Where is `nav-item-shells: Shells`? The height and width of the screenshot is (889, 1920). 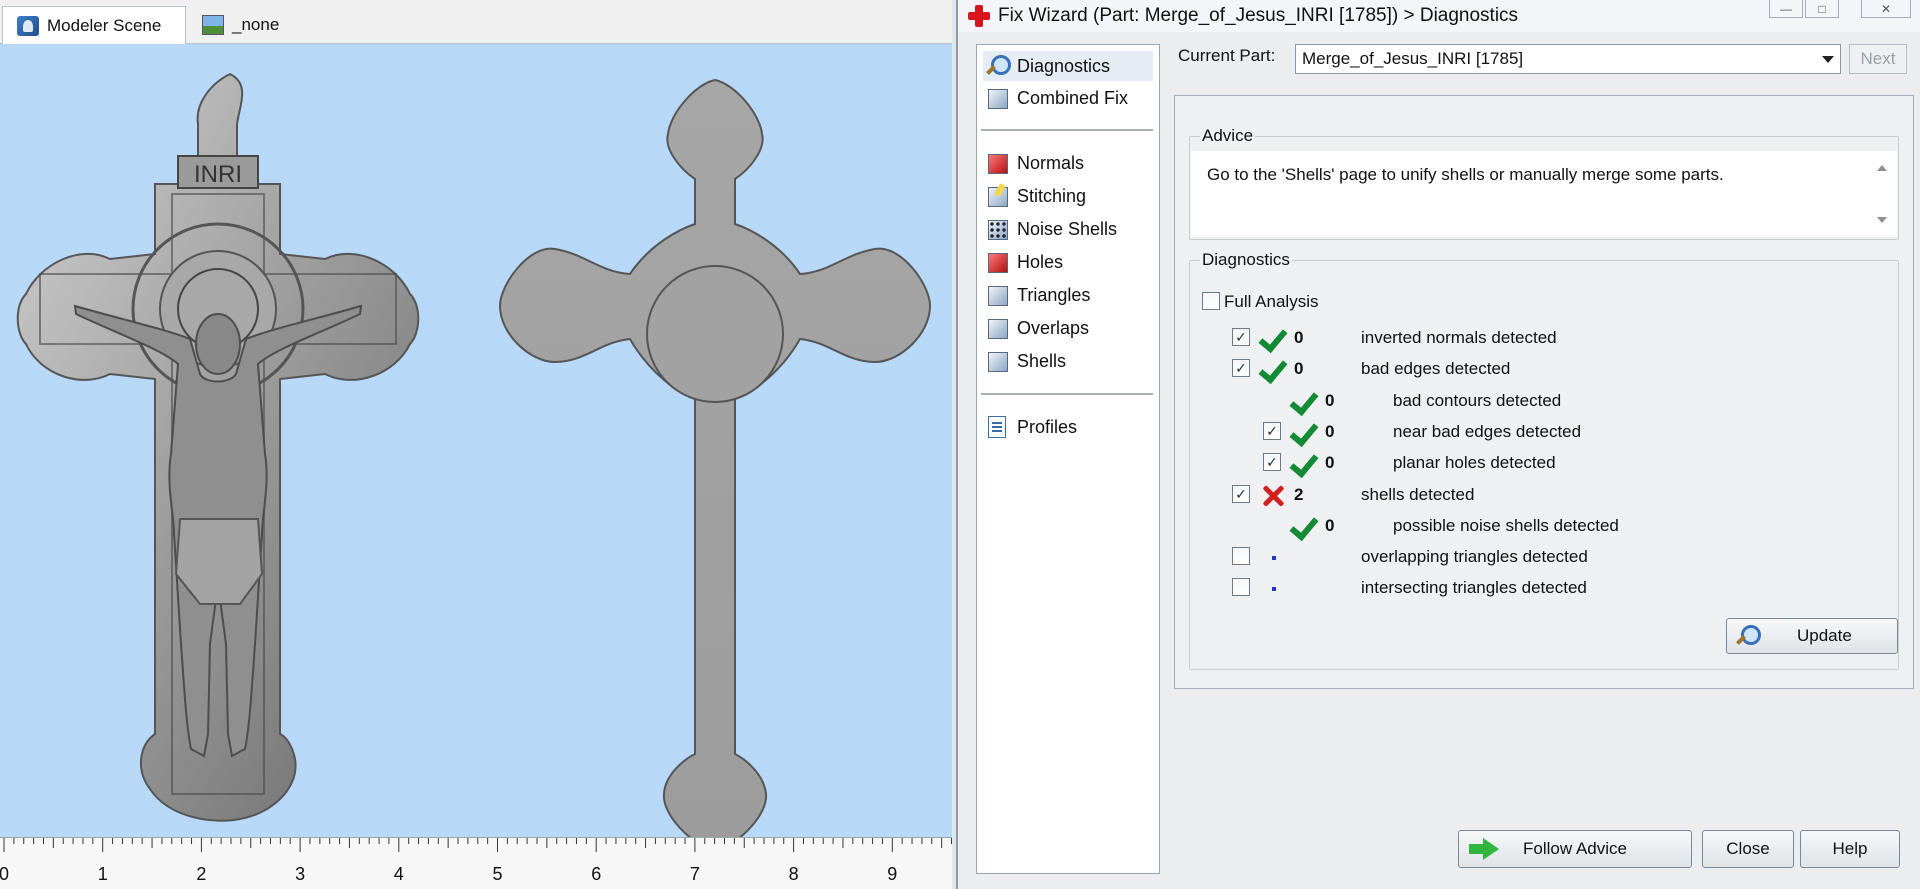 nav-item-shells: Shells is located at coordinates (1068, 361).